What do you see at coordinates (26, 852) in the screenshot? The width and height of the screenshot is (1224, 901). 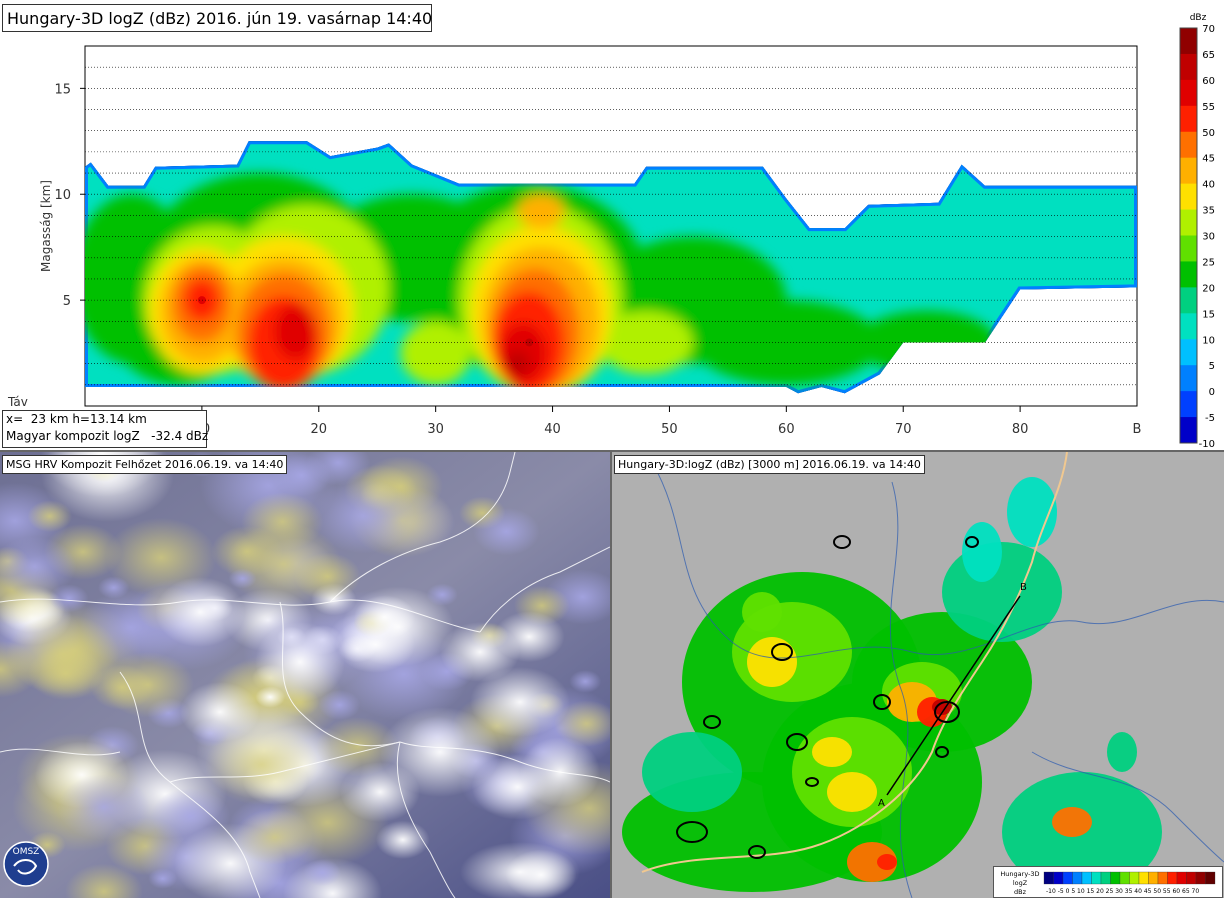 I see `omsz-logo-text: OMSZ` at bounding box center [26, 852].